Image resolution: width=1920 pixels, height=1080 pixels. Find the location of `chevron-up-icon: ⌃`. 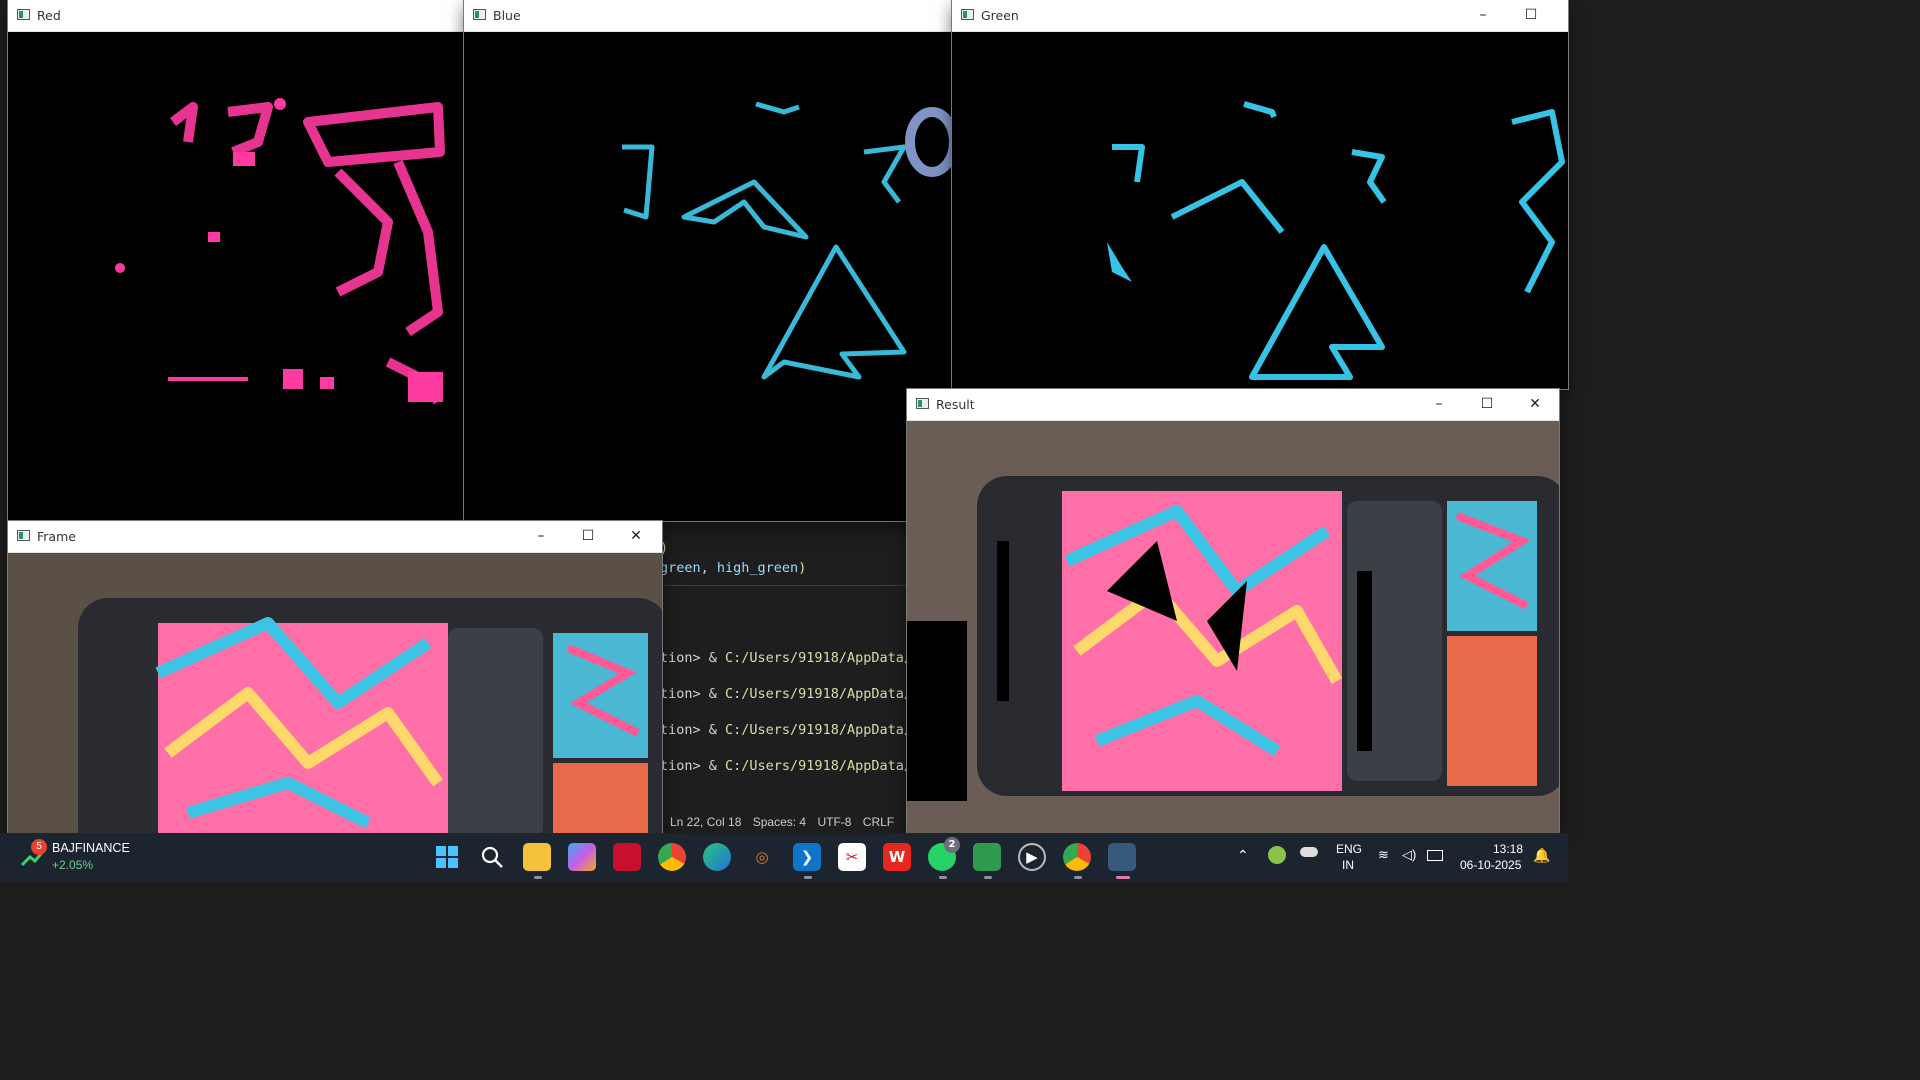

chevron-up-icon: ⌃ is located at coordinates (1243, 855).